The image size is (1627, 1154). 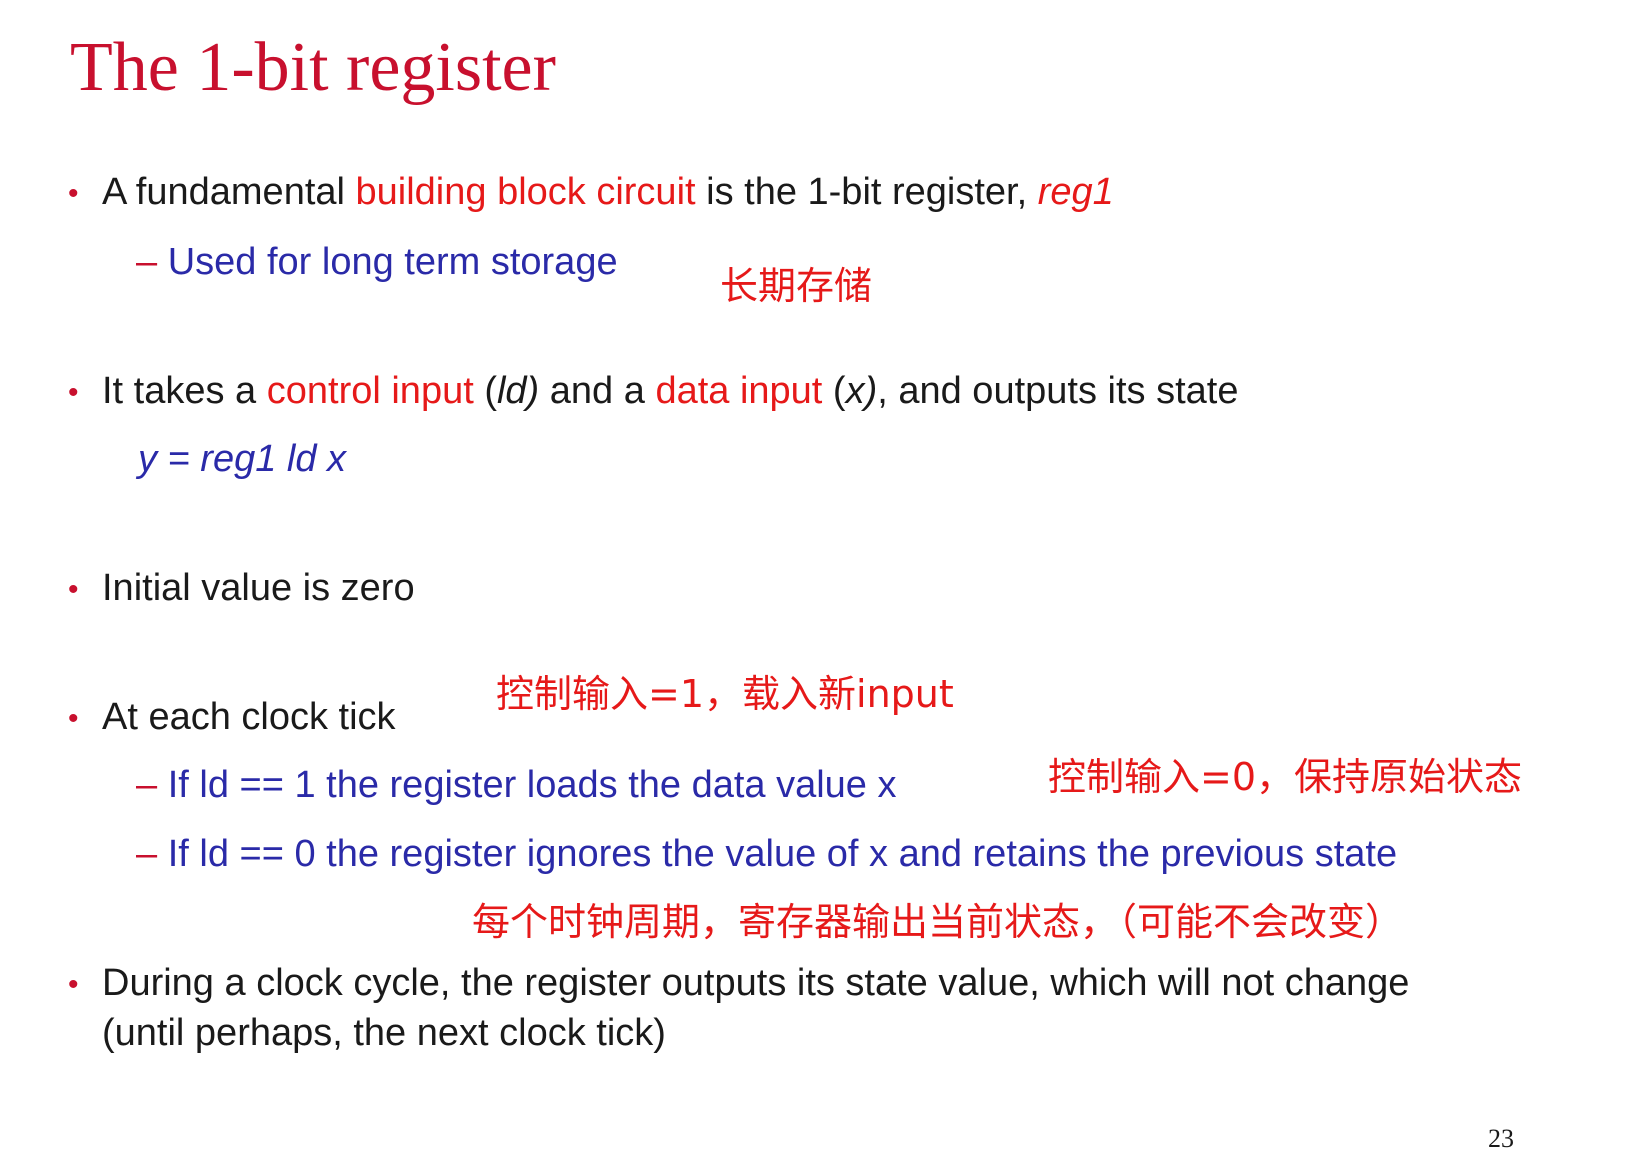 I want to click on formula-output: y = reg1 ld x, so click(x=242, y=459).